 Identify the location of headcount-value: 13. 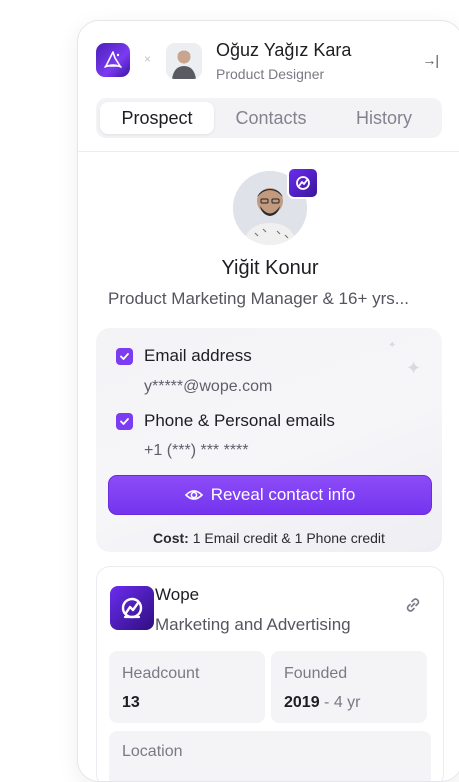
(131, 702).